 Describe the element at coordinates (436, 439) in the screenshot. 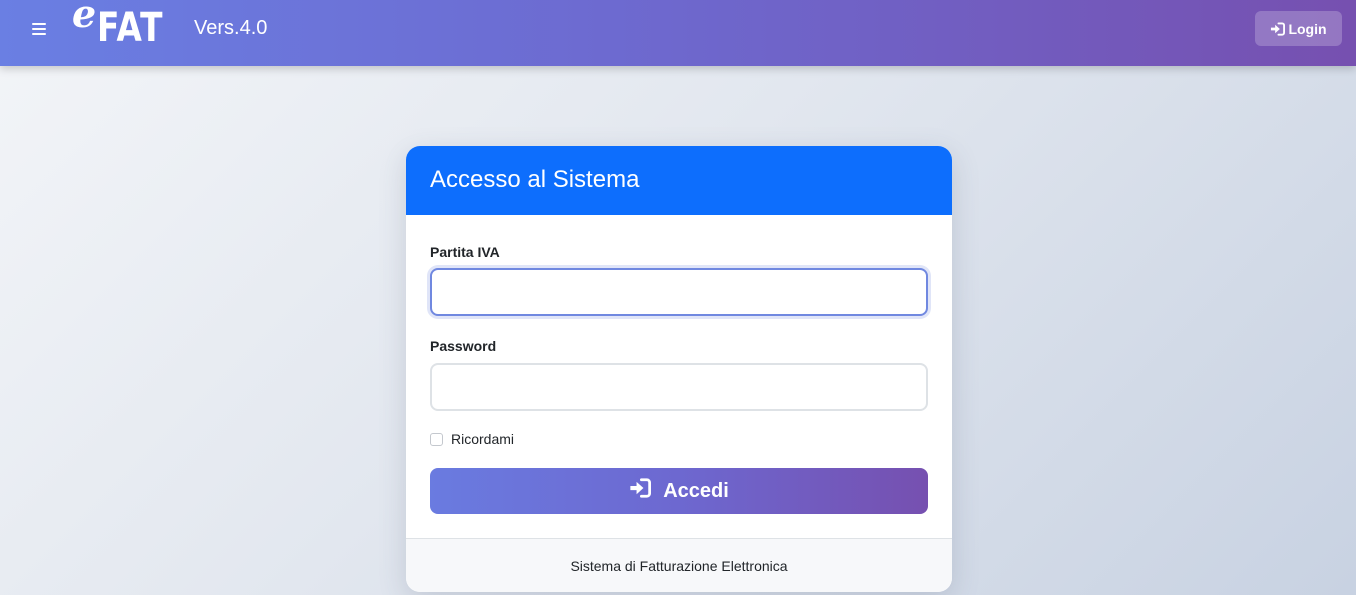

I see `remember-me-checkbox` at that location.